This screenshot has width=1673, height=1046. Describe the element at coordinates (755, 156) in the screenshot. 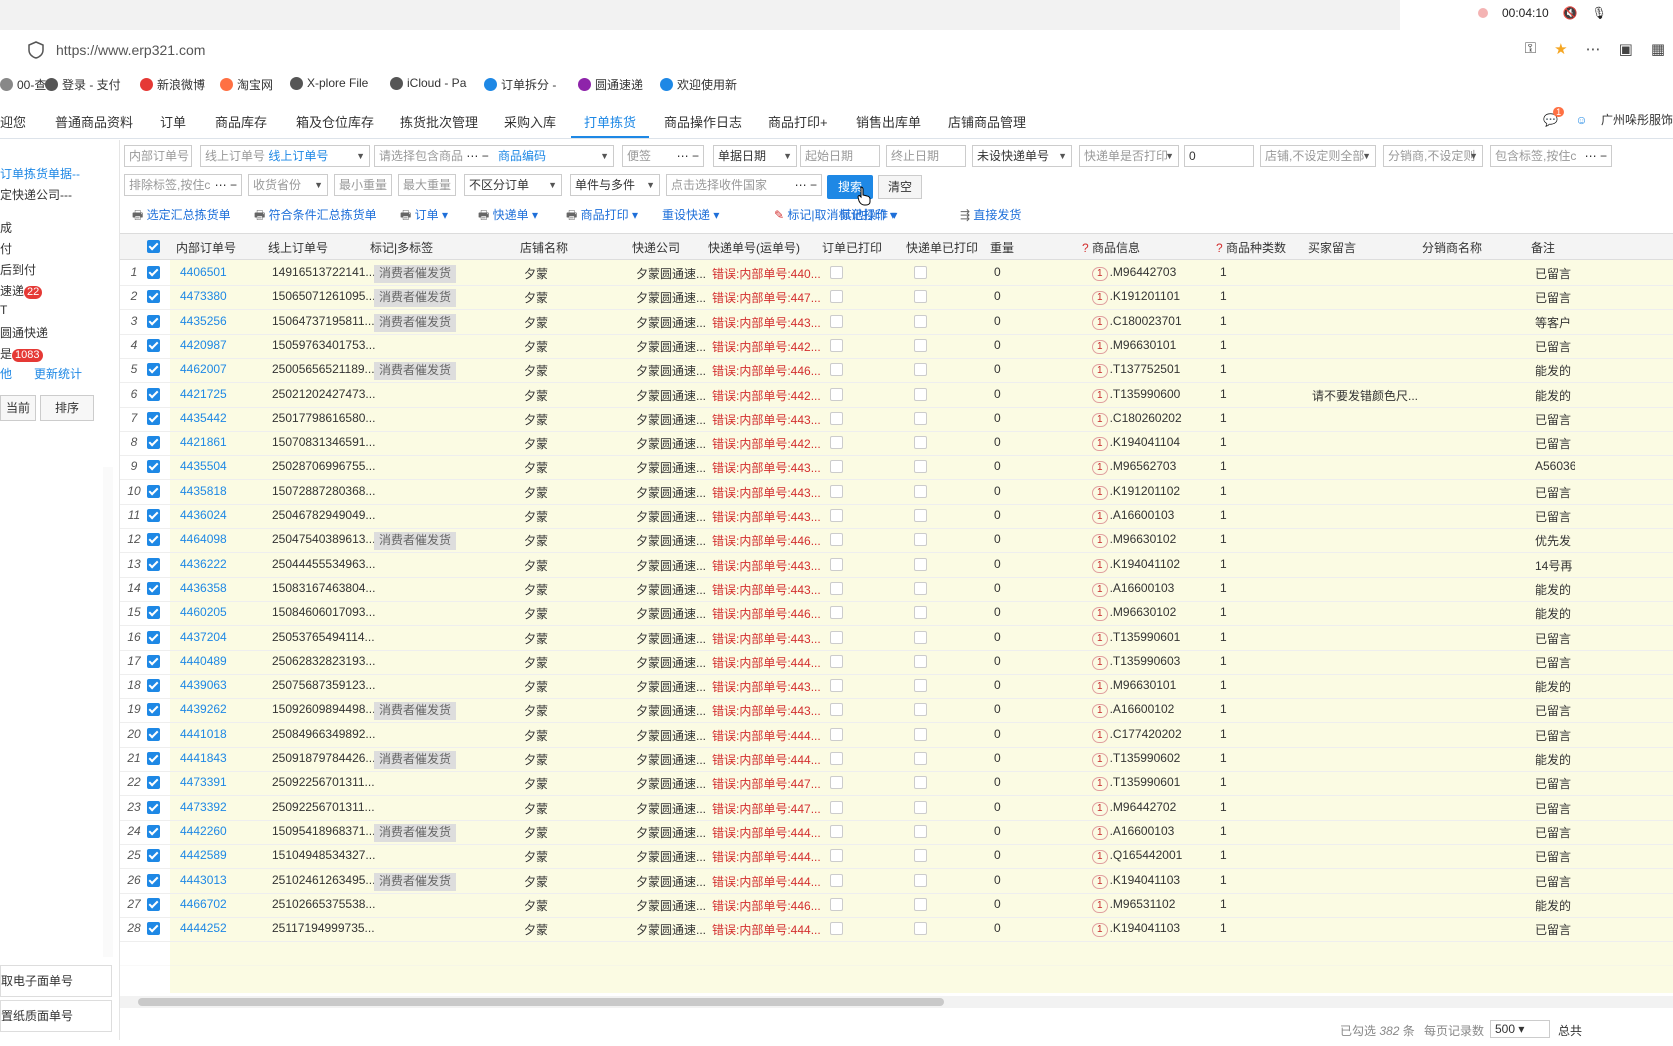

I see `date-type-select: 单据日期 ▼` at that location.